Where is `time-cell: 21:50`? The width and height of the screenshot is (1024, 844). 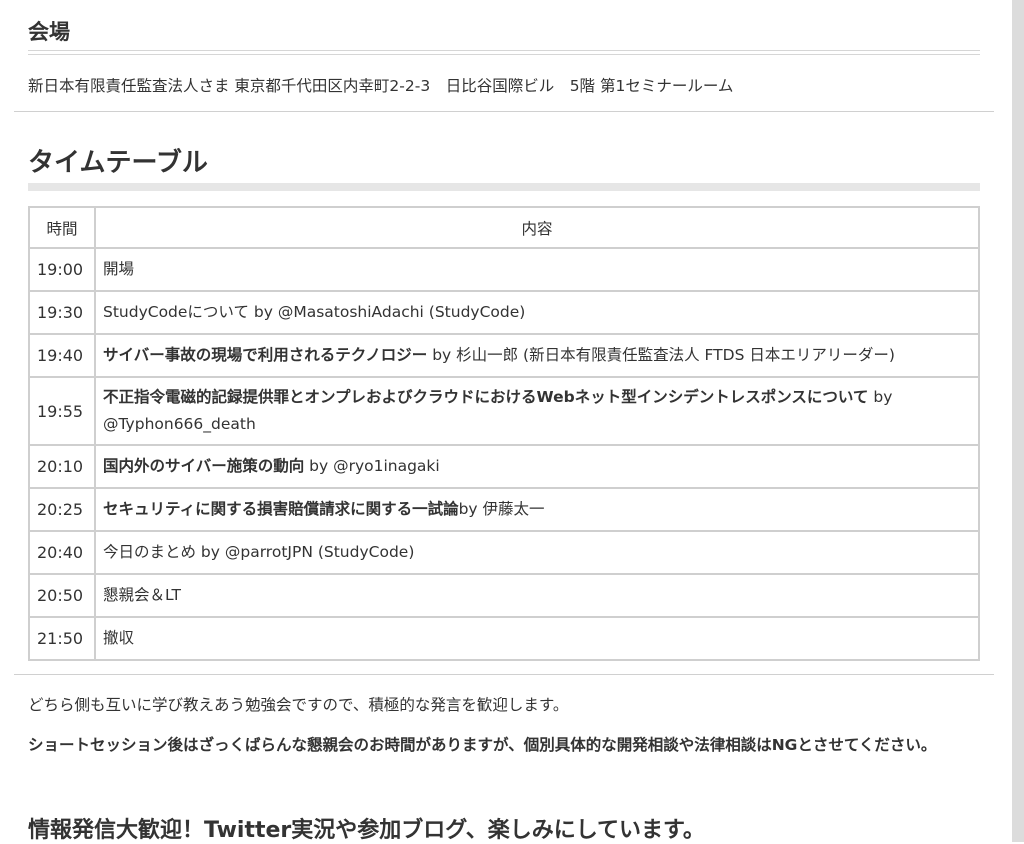
time-cell: 21:50 is located at coordinates (62, 638).